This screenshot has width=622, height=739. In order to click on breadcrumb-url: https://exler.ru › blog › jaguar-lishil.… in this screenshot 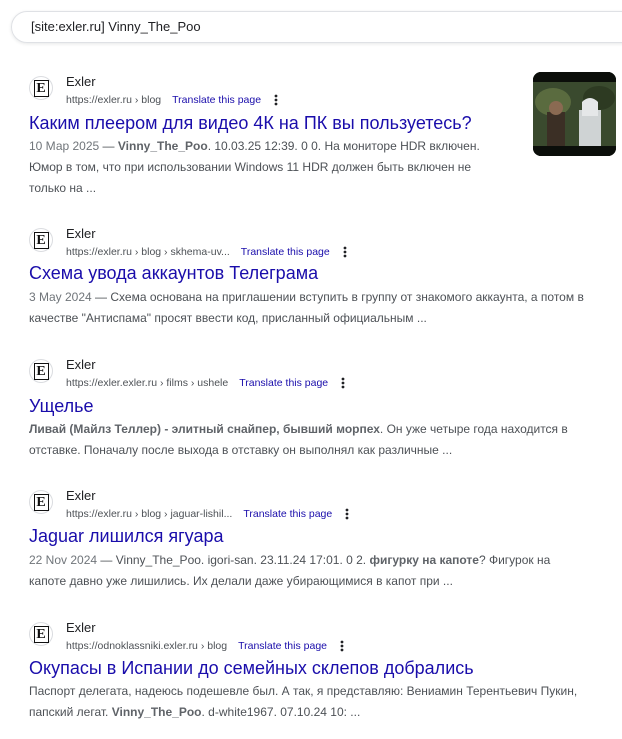, I will do `click(149, 514)`.